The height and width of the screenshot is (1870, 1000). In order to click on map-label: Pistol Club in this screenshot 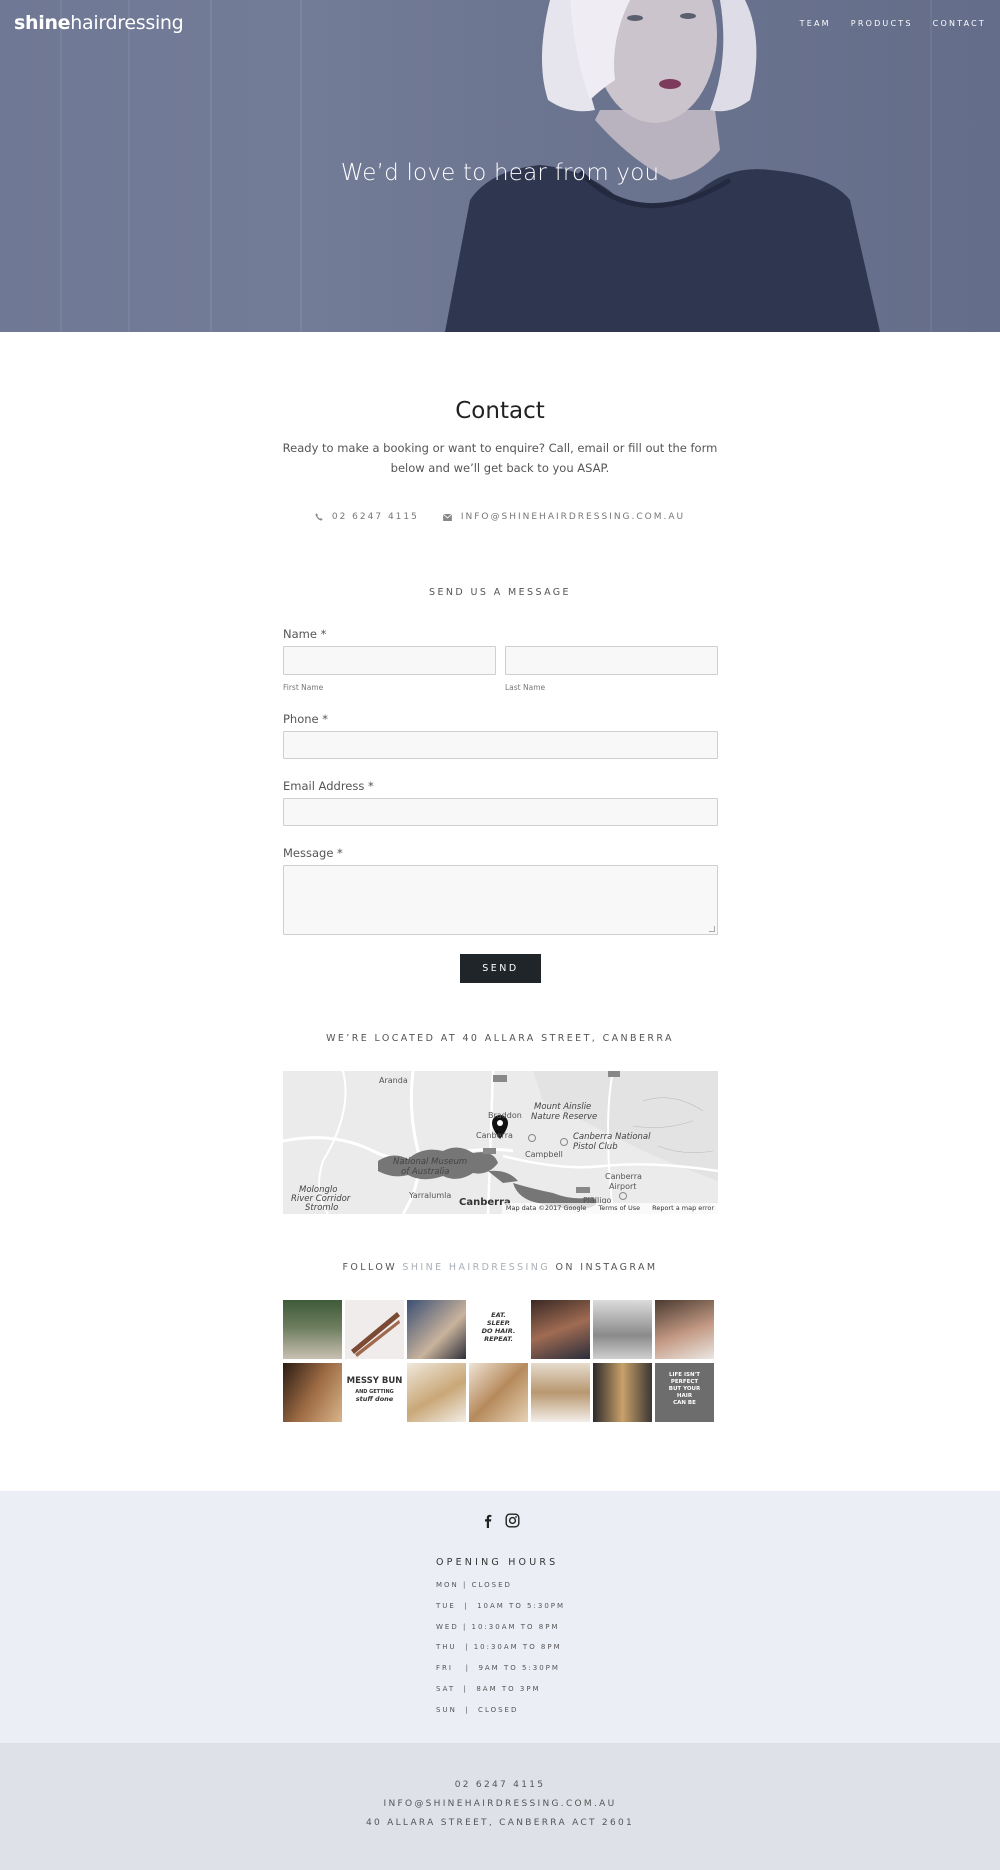, I will do `click(595, 1147)`.